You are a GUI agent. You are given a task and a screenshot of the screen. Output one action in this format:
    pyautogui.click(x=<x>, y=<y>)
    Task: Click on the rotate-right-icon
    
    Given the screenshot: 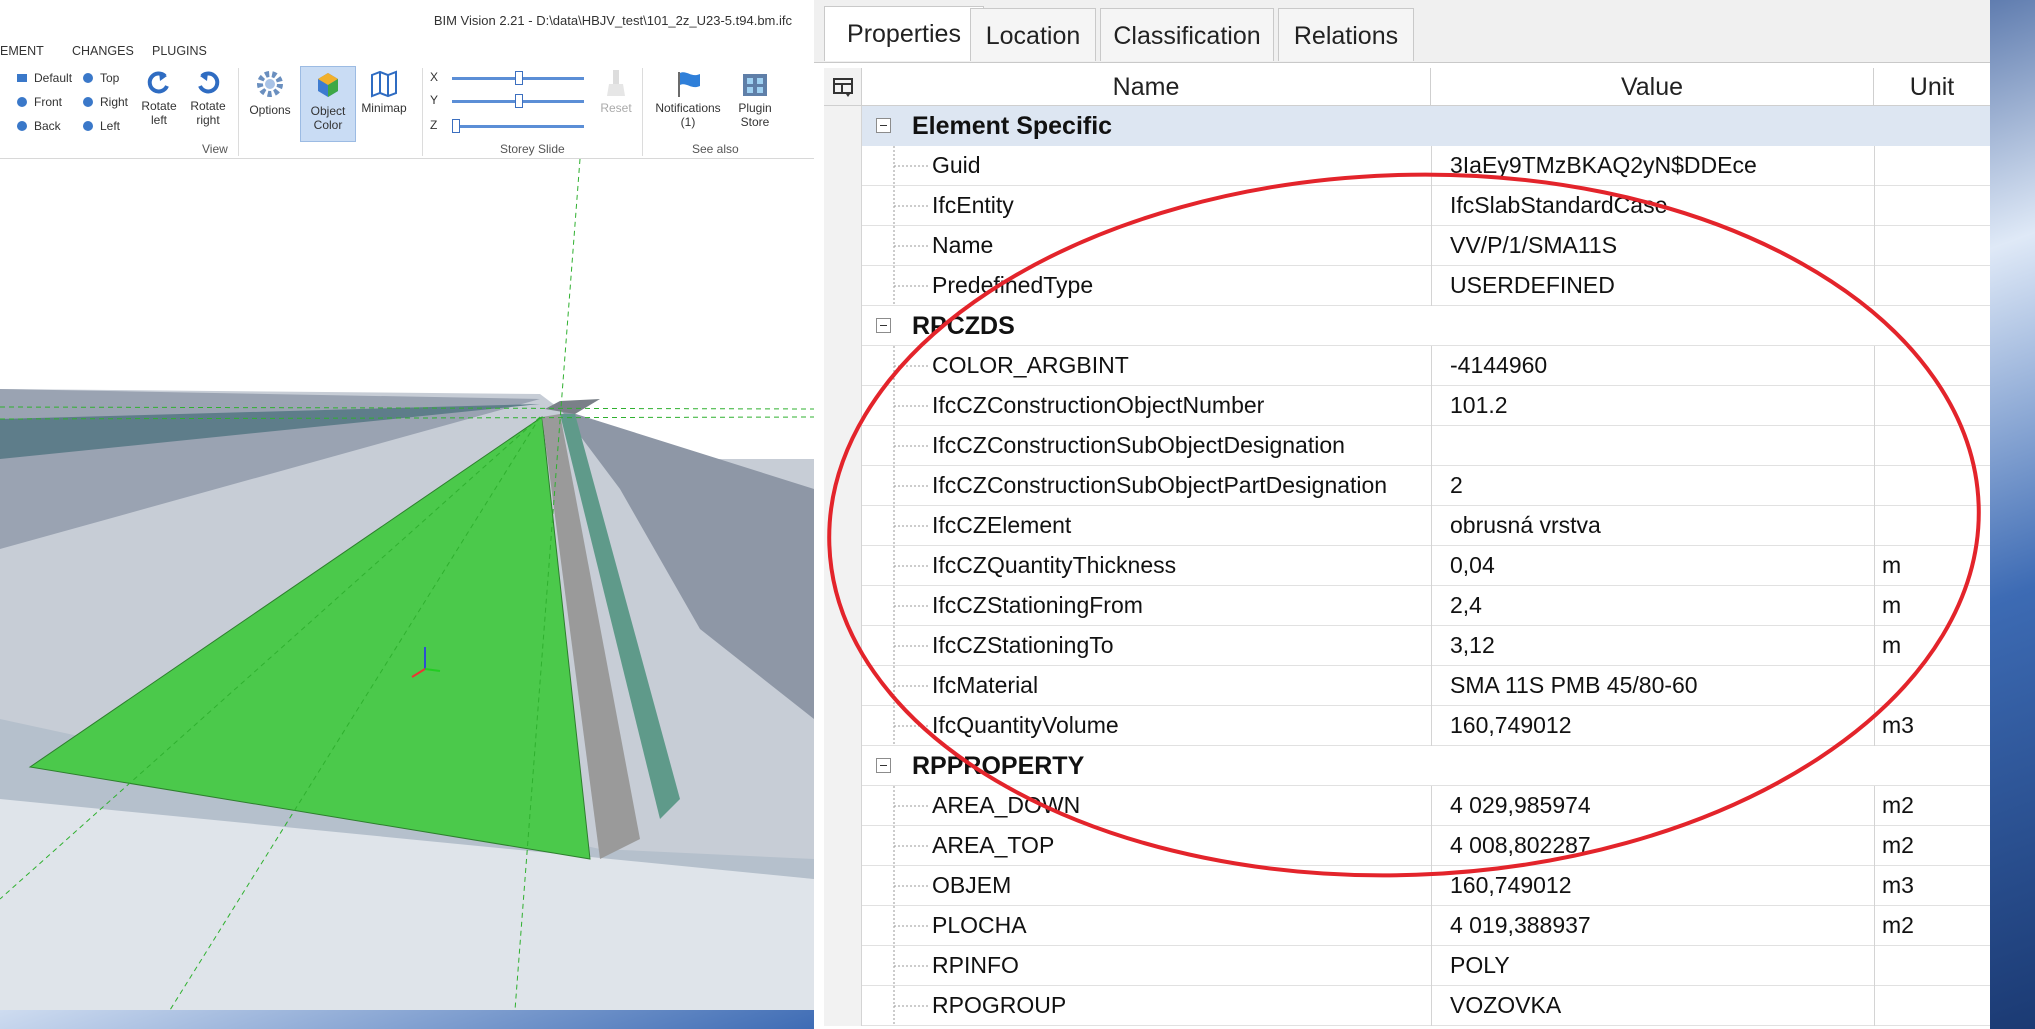 What is the action you would take?
    pyautogui.click(x=209, y=82)
    